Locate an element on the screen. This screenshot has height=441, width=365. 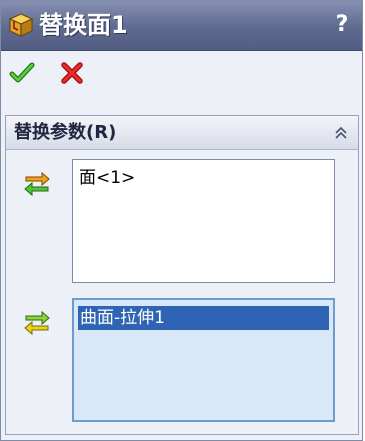
title-bar: 替换面1 ? is located at coordinates (181, 26).